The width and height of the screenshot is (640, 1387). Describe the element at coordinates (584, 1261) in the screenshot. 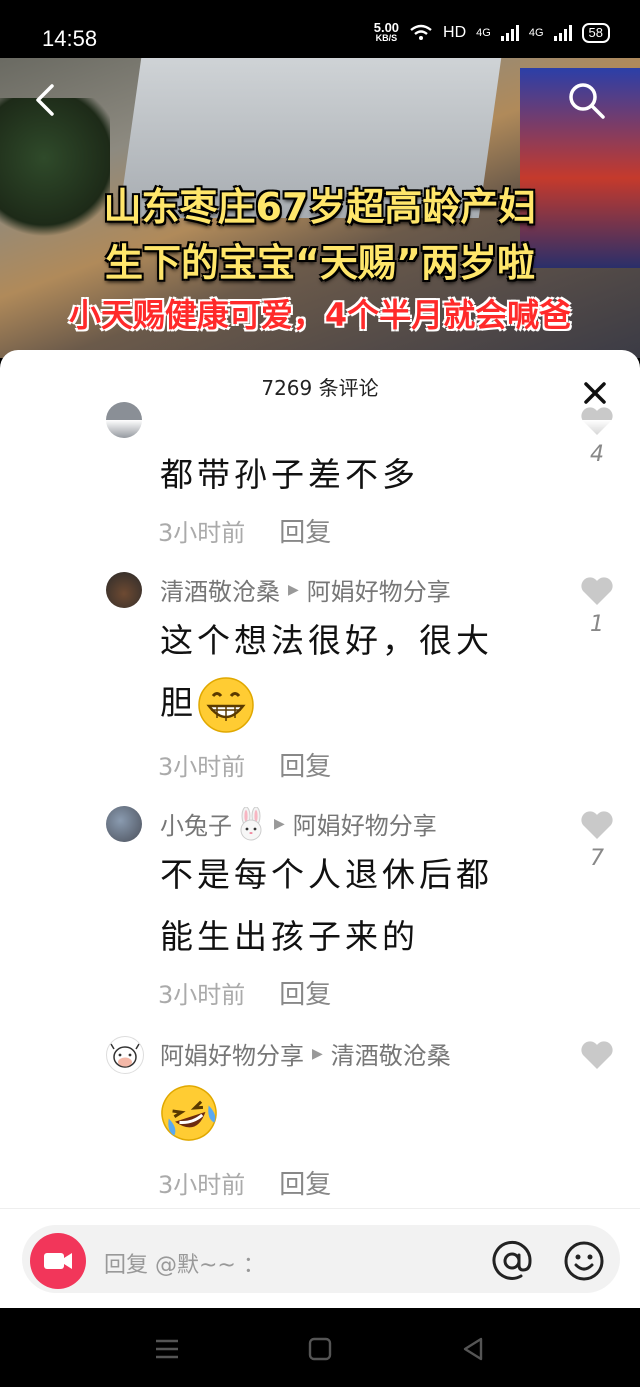

I see `emoji-icon` at that location.